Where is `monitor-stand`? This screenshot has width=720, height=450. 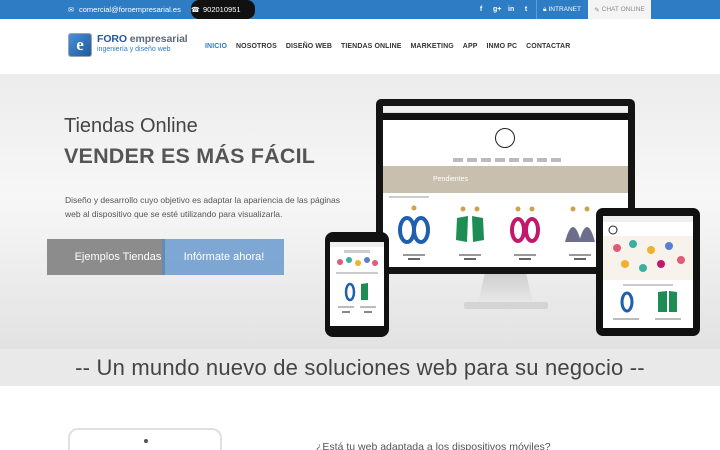 monitor-stand is located at coordinates (505, 289).